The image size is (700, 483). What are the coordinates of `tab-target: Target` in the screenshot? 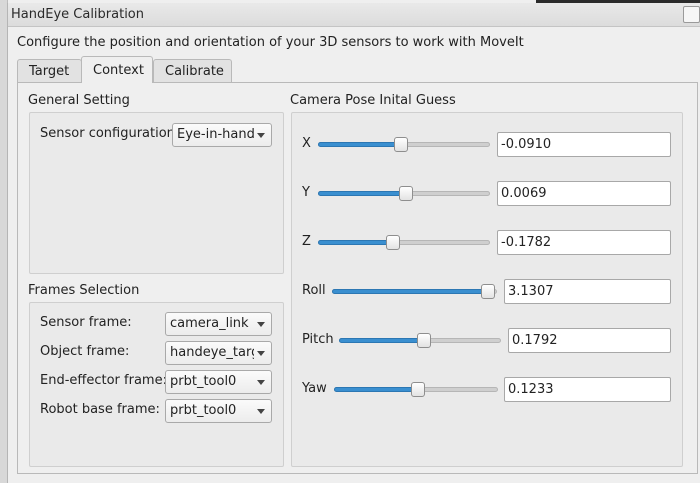 It's located at (49, 70).